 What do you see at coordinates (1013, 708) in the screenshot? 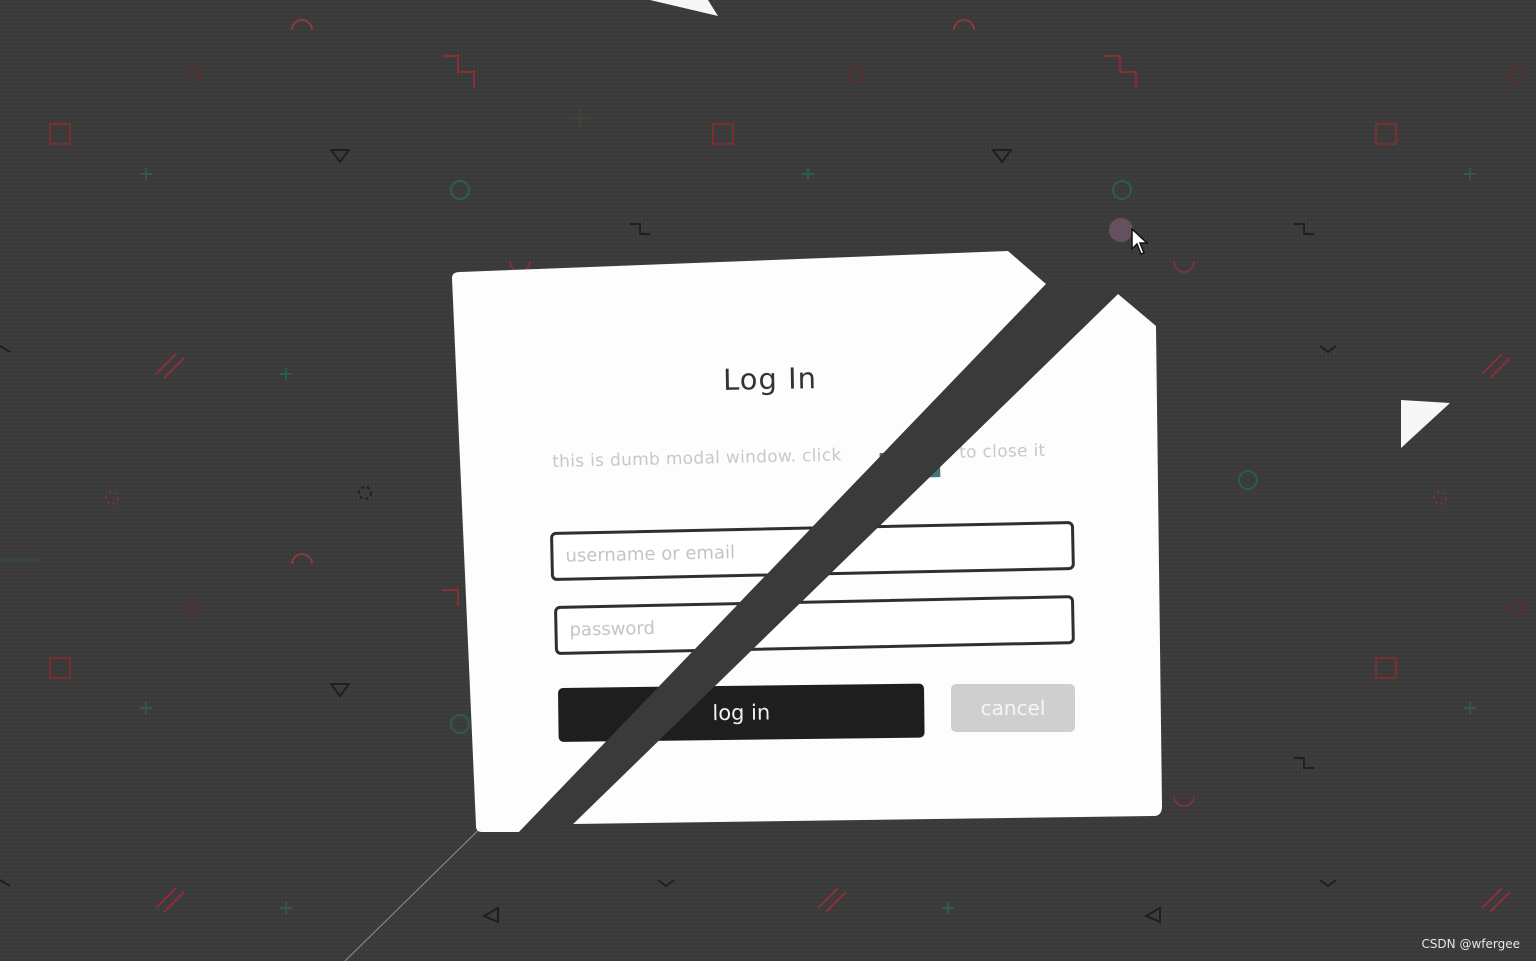
I see `cancel-button: cancel` at bounding box center [1013, 708].